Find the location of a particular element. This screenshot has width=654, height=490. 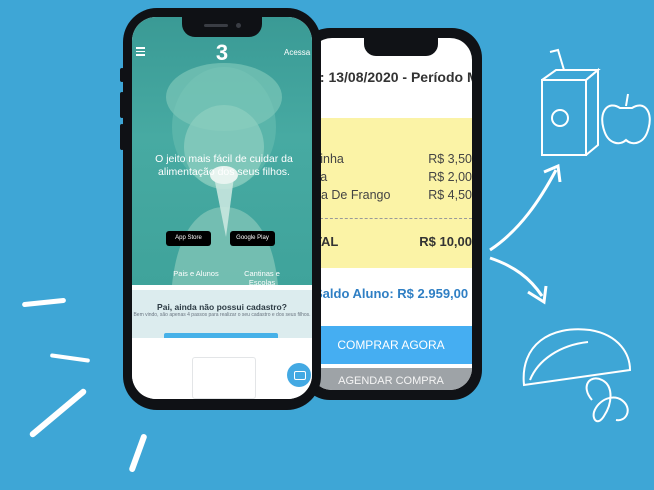

order-divider is located at coordinates (391, 218).